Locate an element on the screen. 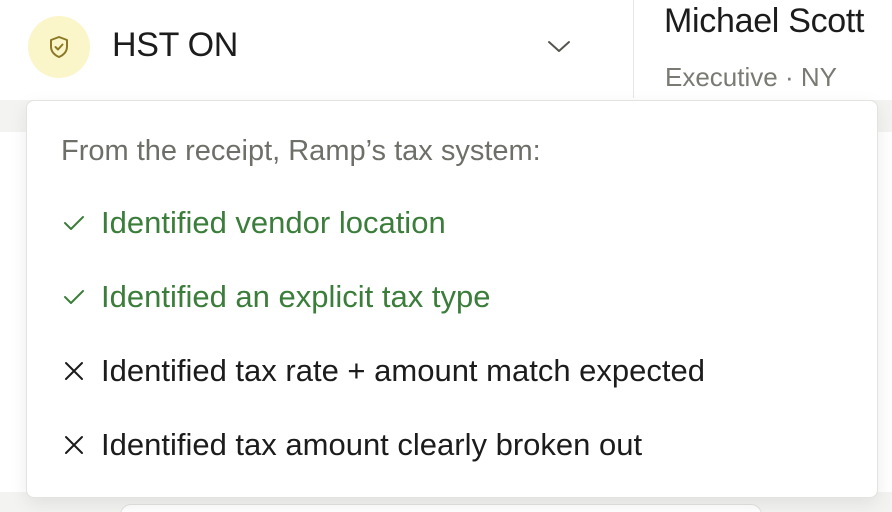 The width and height of the screenshot is (892, 512). popover-heading: From the receipt, Ramp’s tax system: is located at coordinates (301, 151).